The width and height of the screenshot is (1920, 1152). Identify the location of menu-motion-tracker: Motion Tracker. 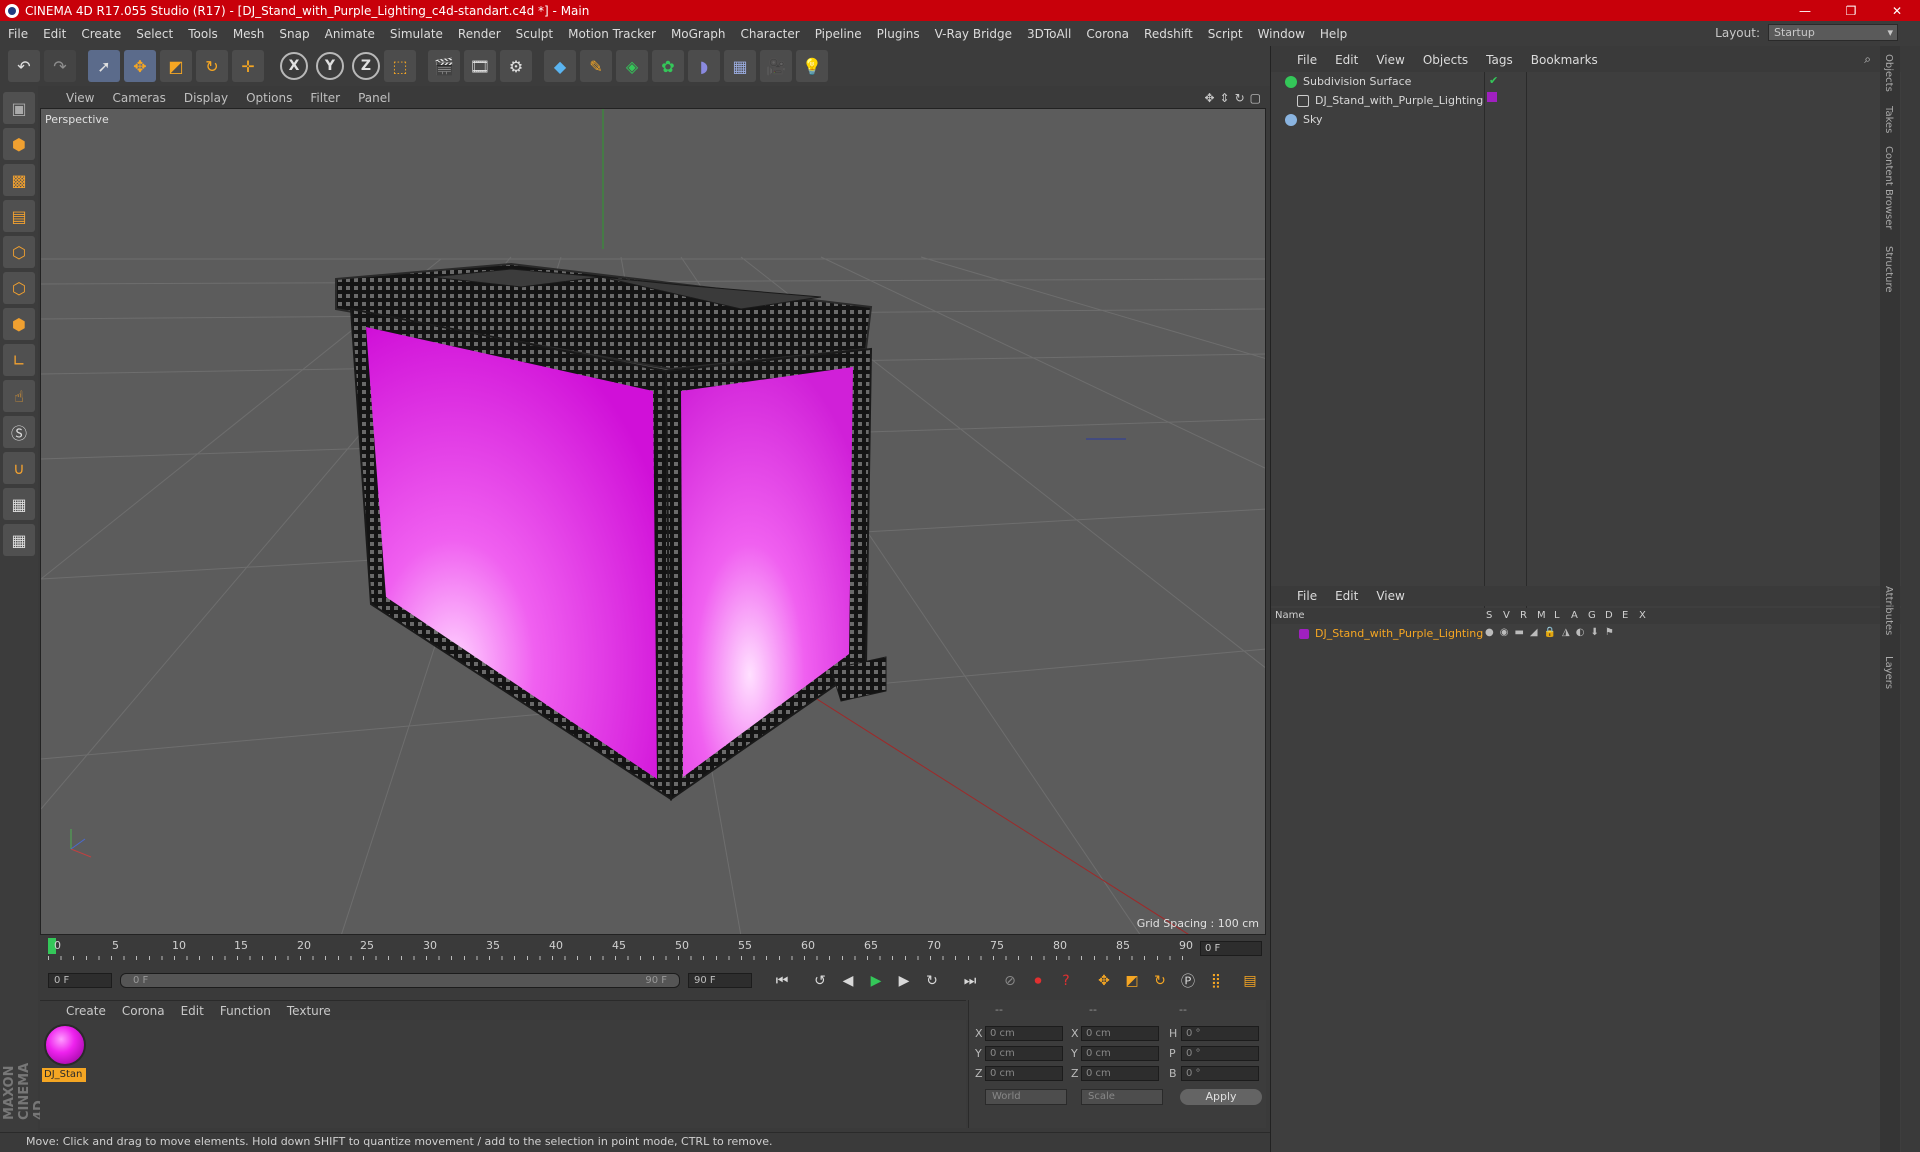
(612, 34).